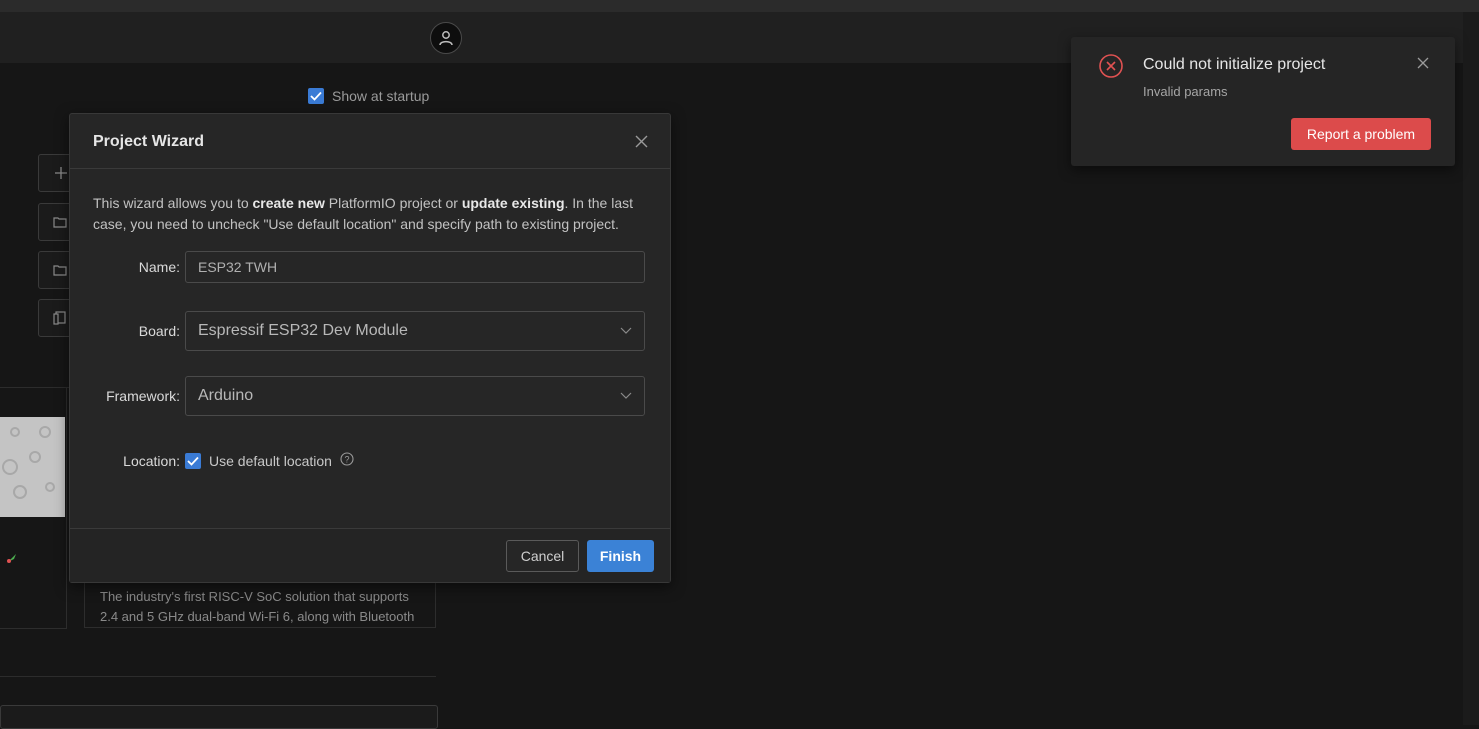 The image size is (1479, 729). Describe the element at coordinates (59, 318) in the screenshot. I see `copy-icon` at that location.